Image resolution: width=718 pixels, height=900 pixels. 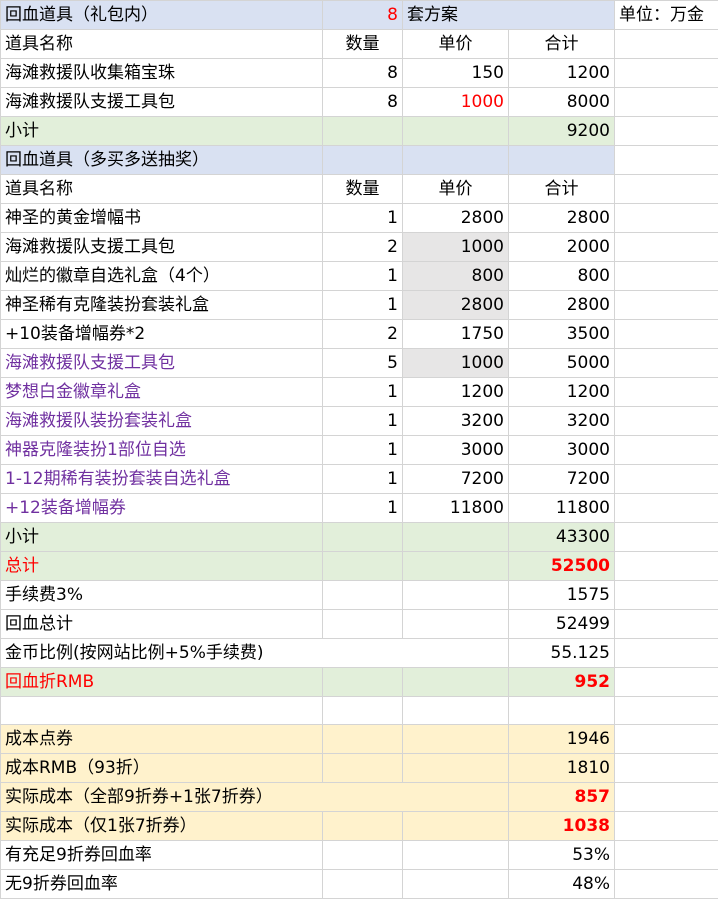 I want to click on item-total: 3000, so click(x=561, y=450).